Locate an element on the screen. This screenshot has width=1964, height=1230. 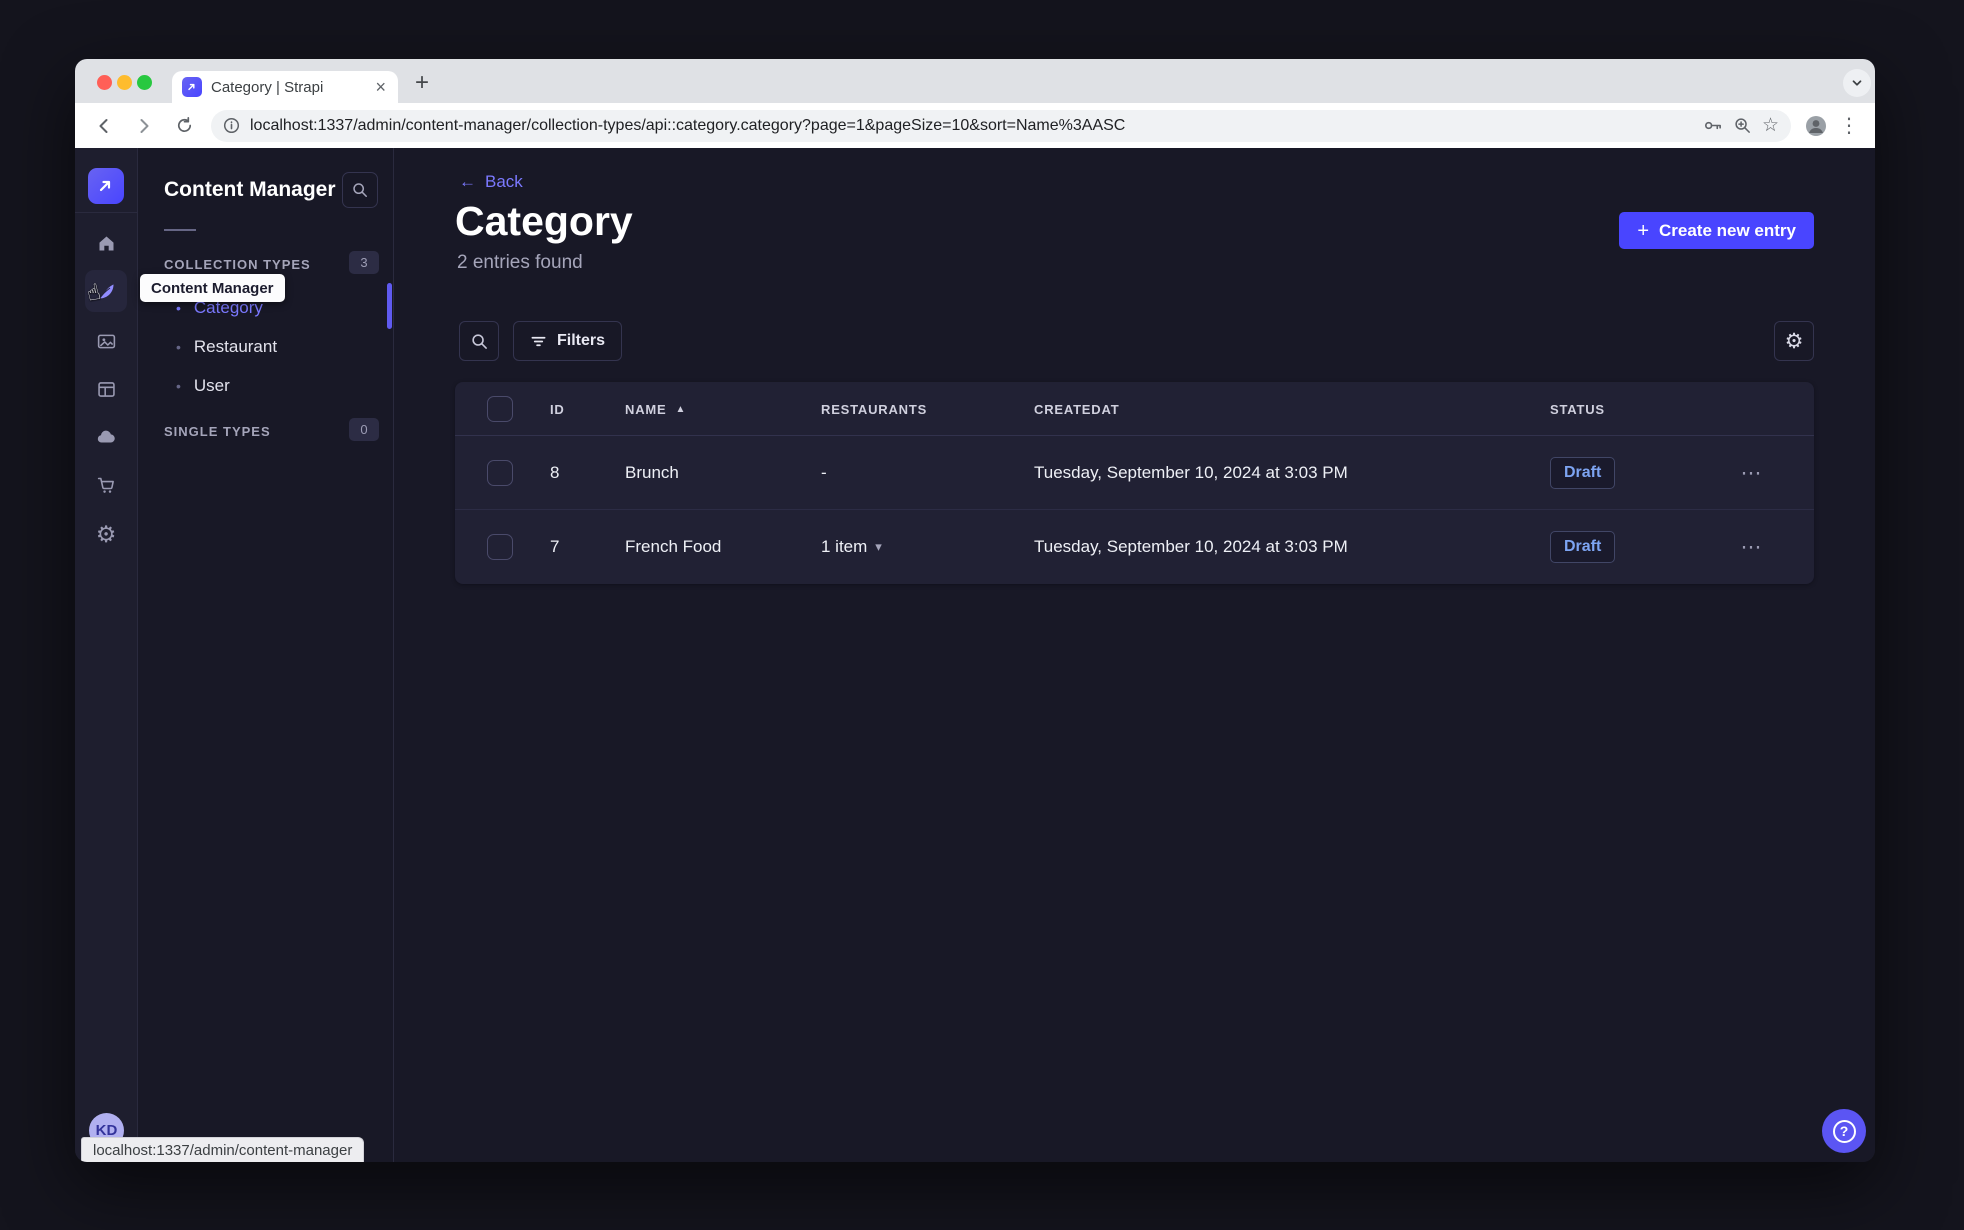
subnav-divider is located at coordinates (180, 230).